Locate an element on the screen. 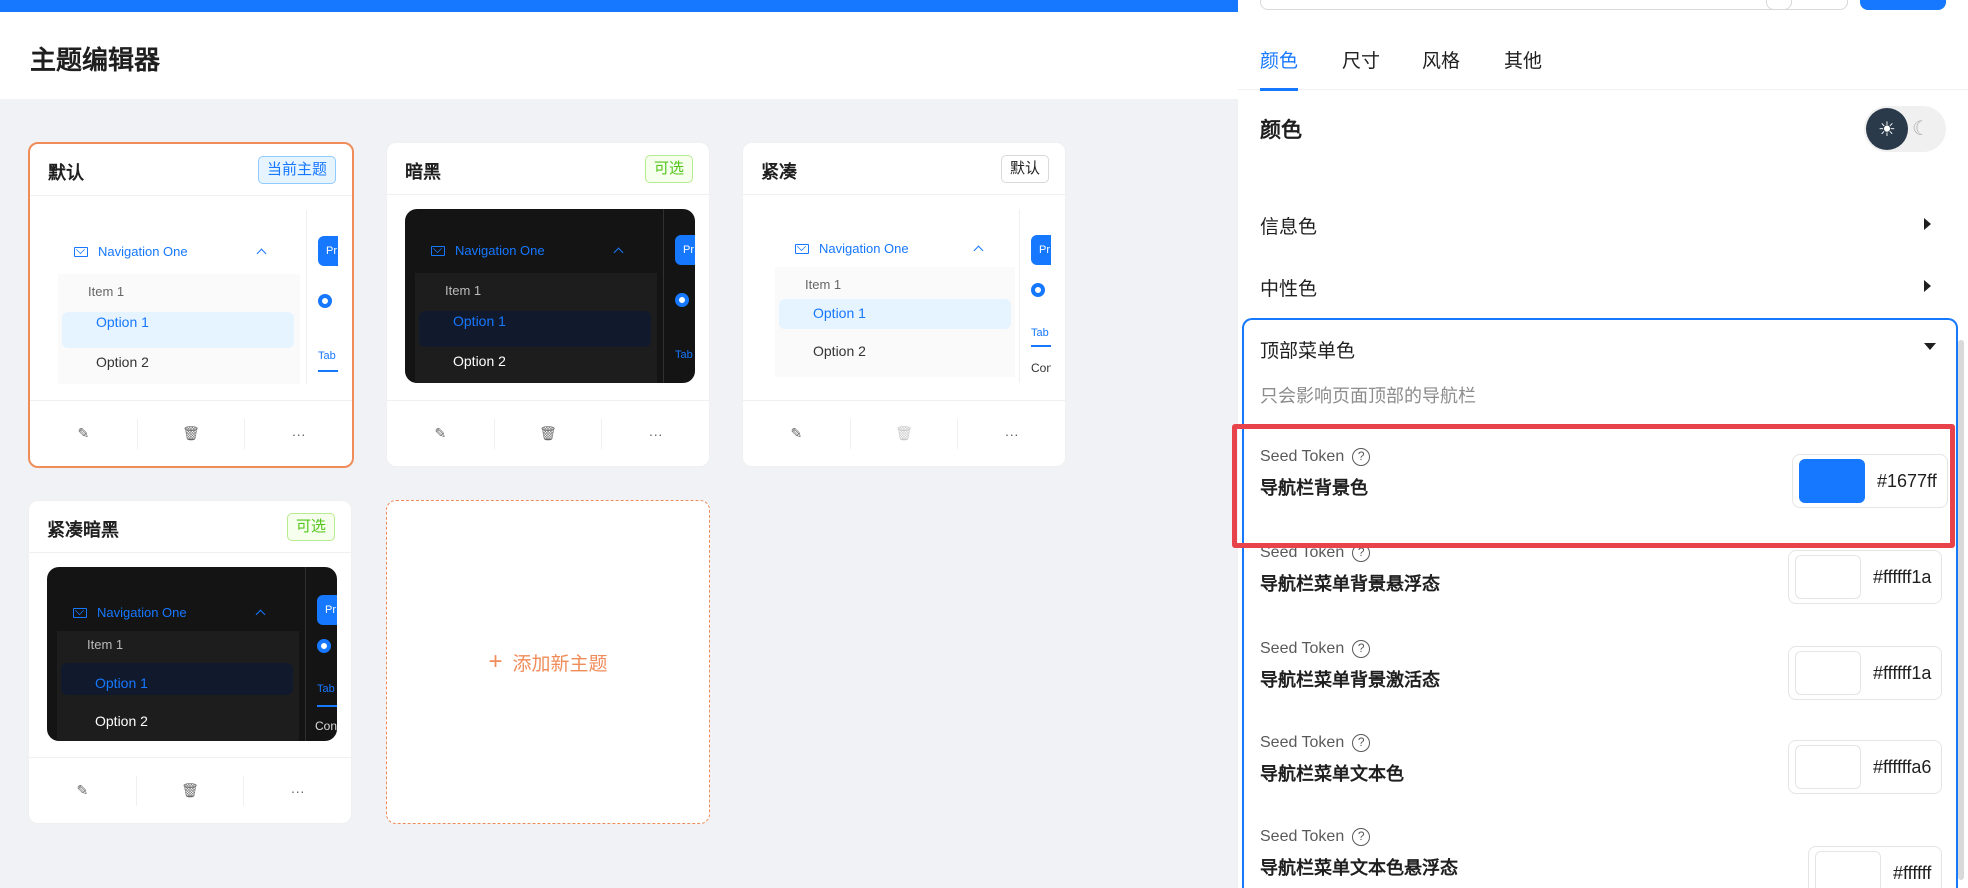 The image size is (1968, 888). option-2: Option 2 is located at coordinates (121, 721).